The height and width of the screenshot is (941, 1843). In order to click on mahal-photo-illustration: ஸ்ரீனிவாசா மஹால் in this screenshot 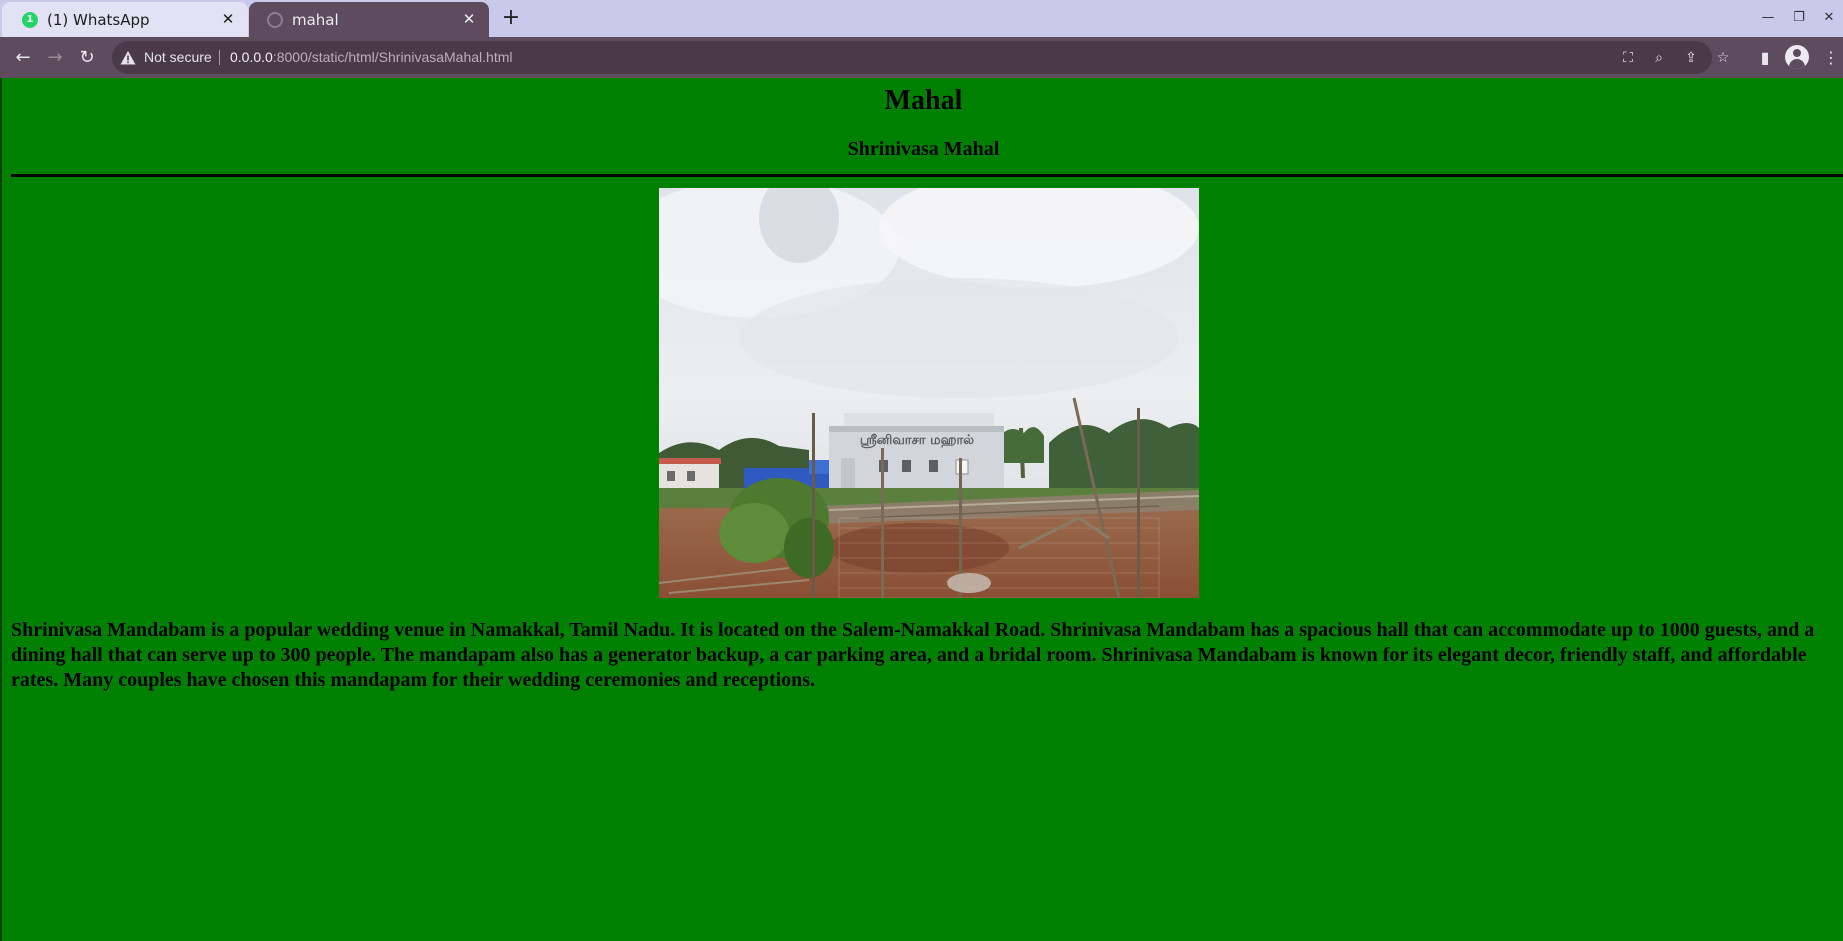, I will do `click(929, 393)`.